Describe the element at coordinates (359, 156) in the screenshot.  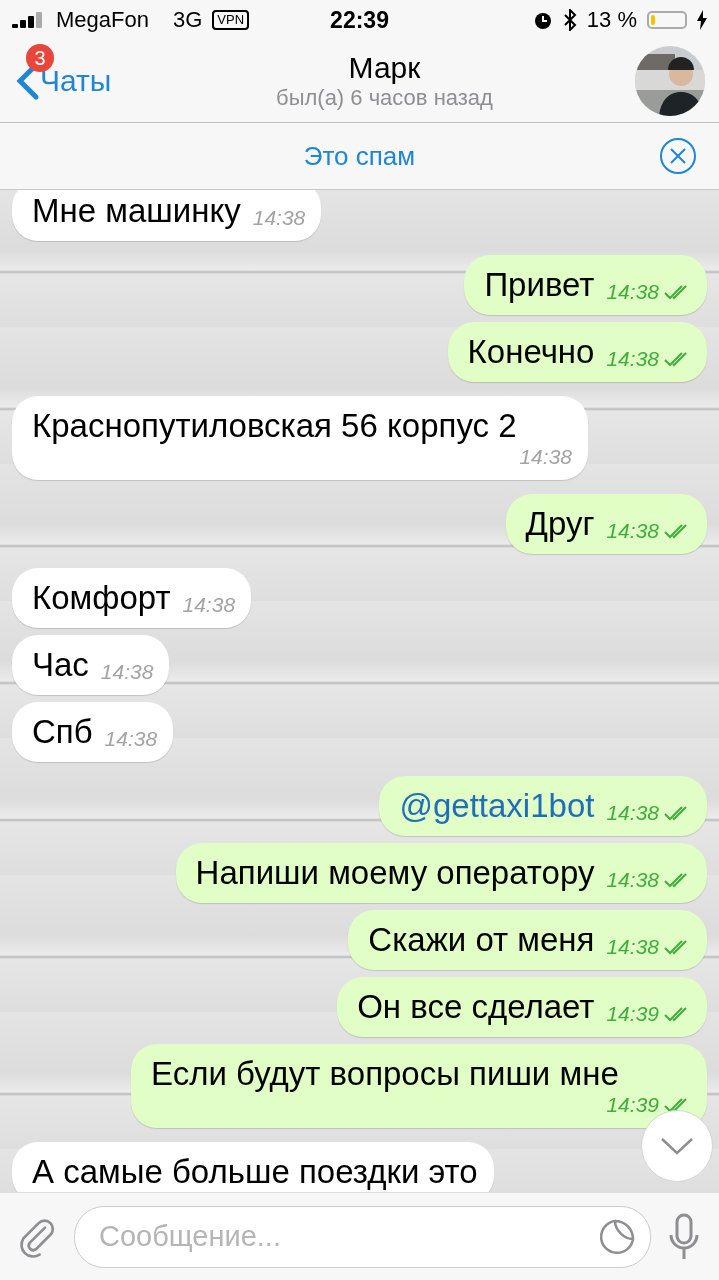
I see `report-spam-button: Это спам` at that location.